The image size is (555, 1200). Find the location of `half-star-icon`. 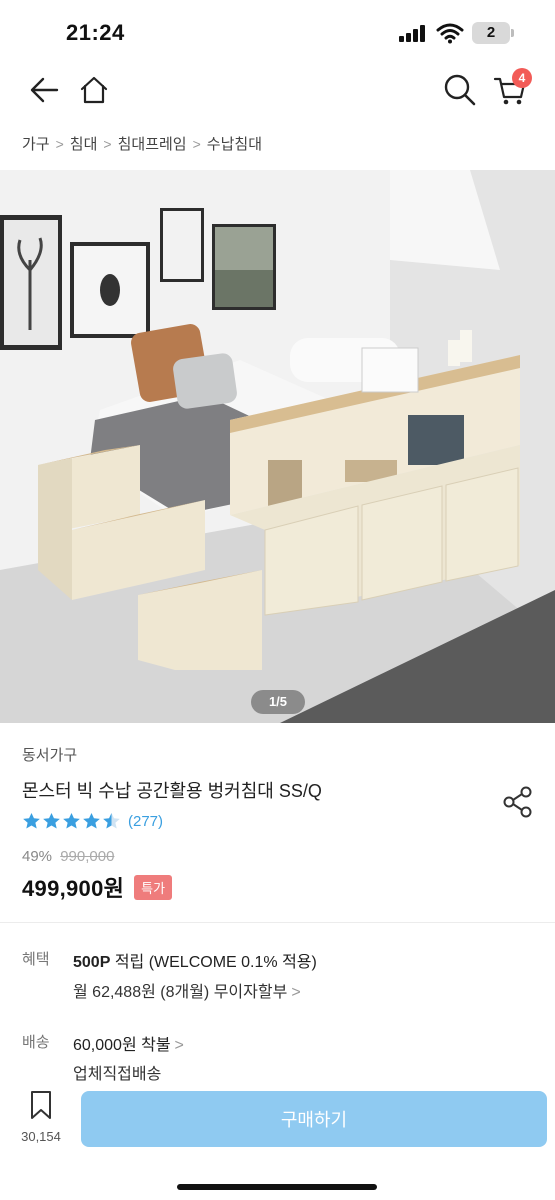

half-star-icon is located at coordinates (111, 820).